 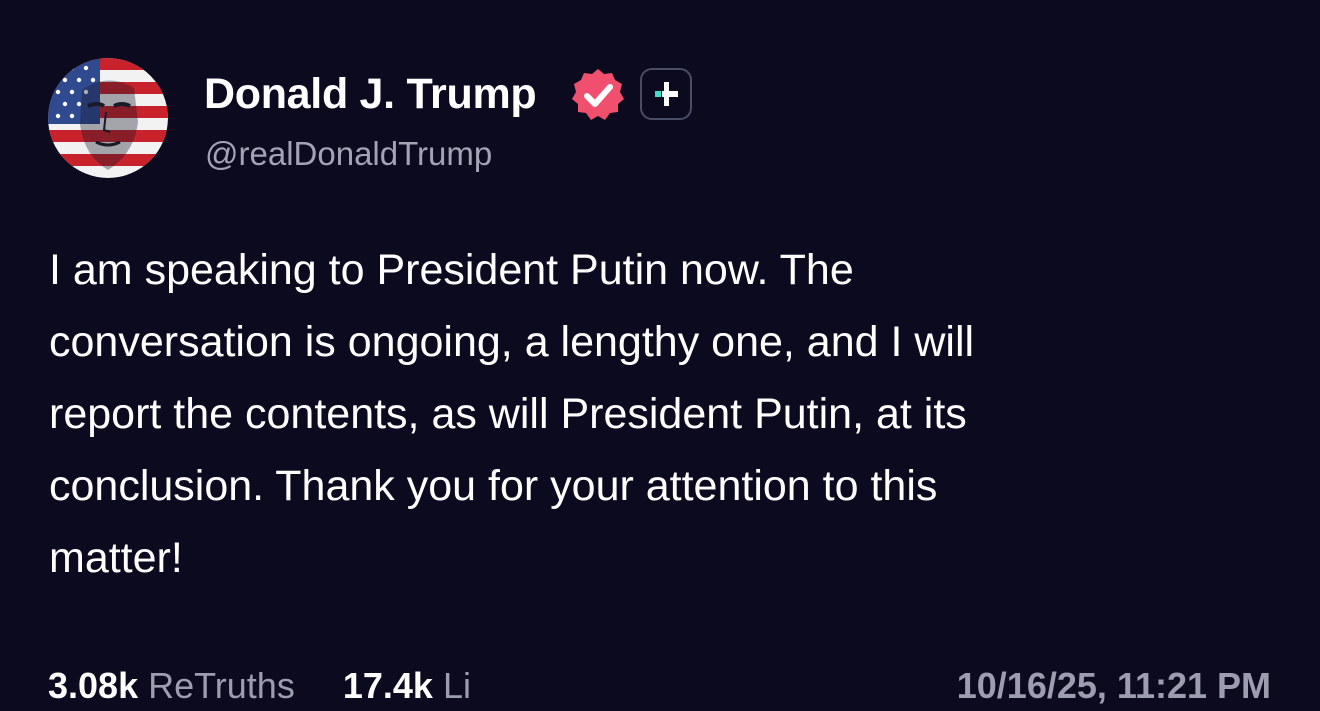 I want to click on likes-count: 17.4k, so click(x=387, y=685).